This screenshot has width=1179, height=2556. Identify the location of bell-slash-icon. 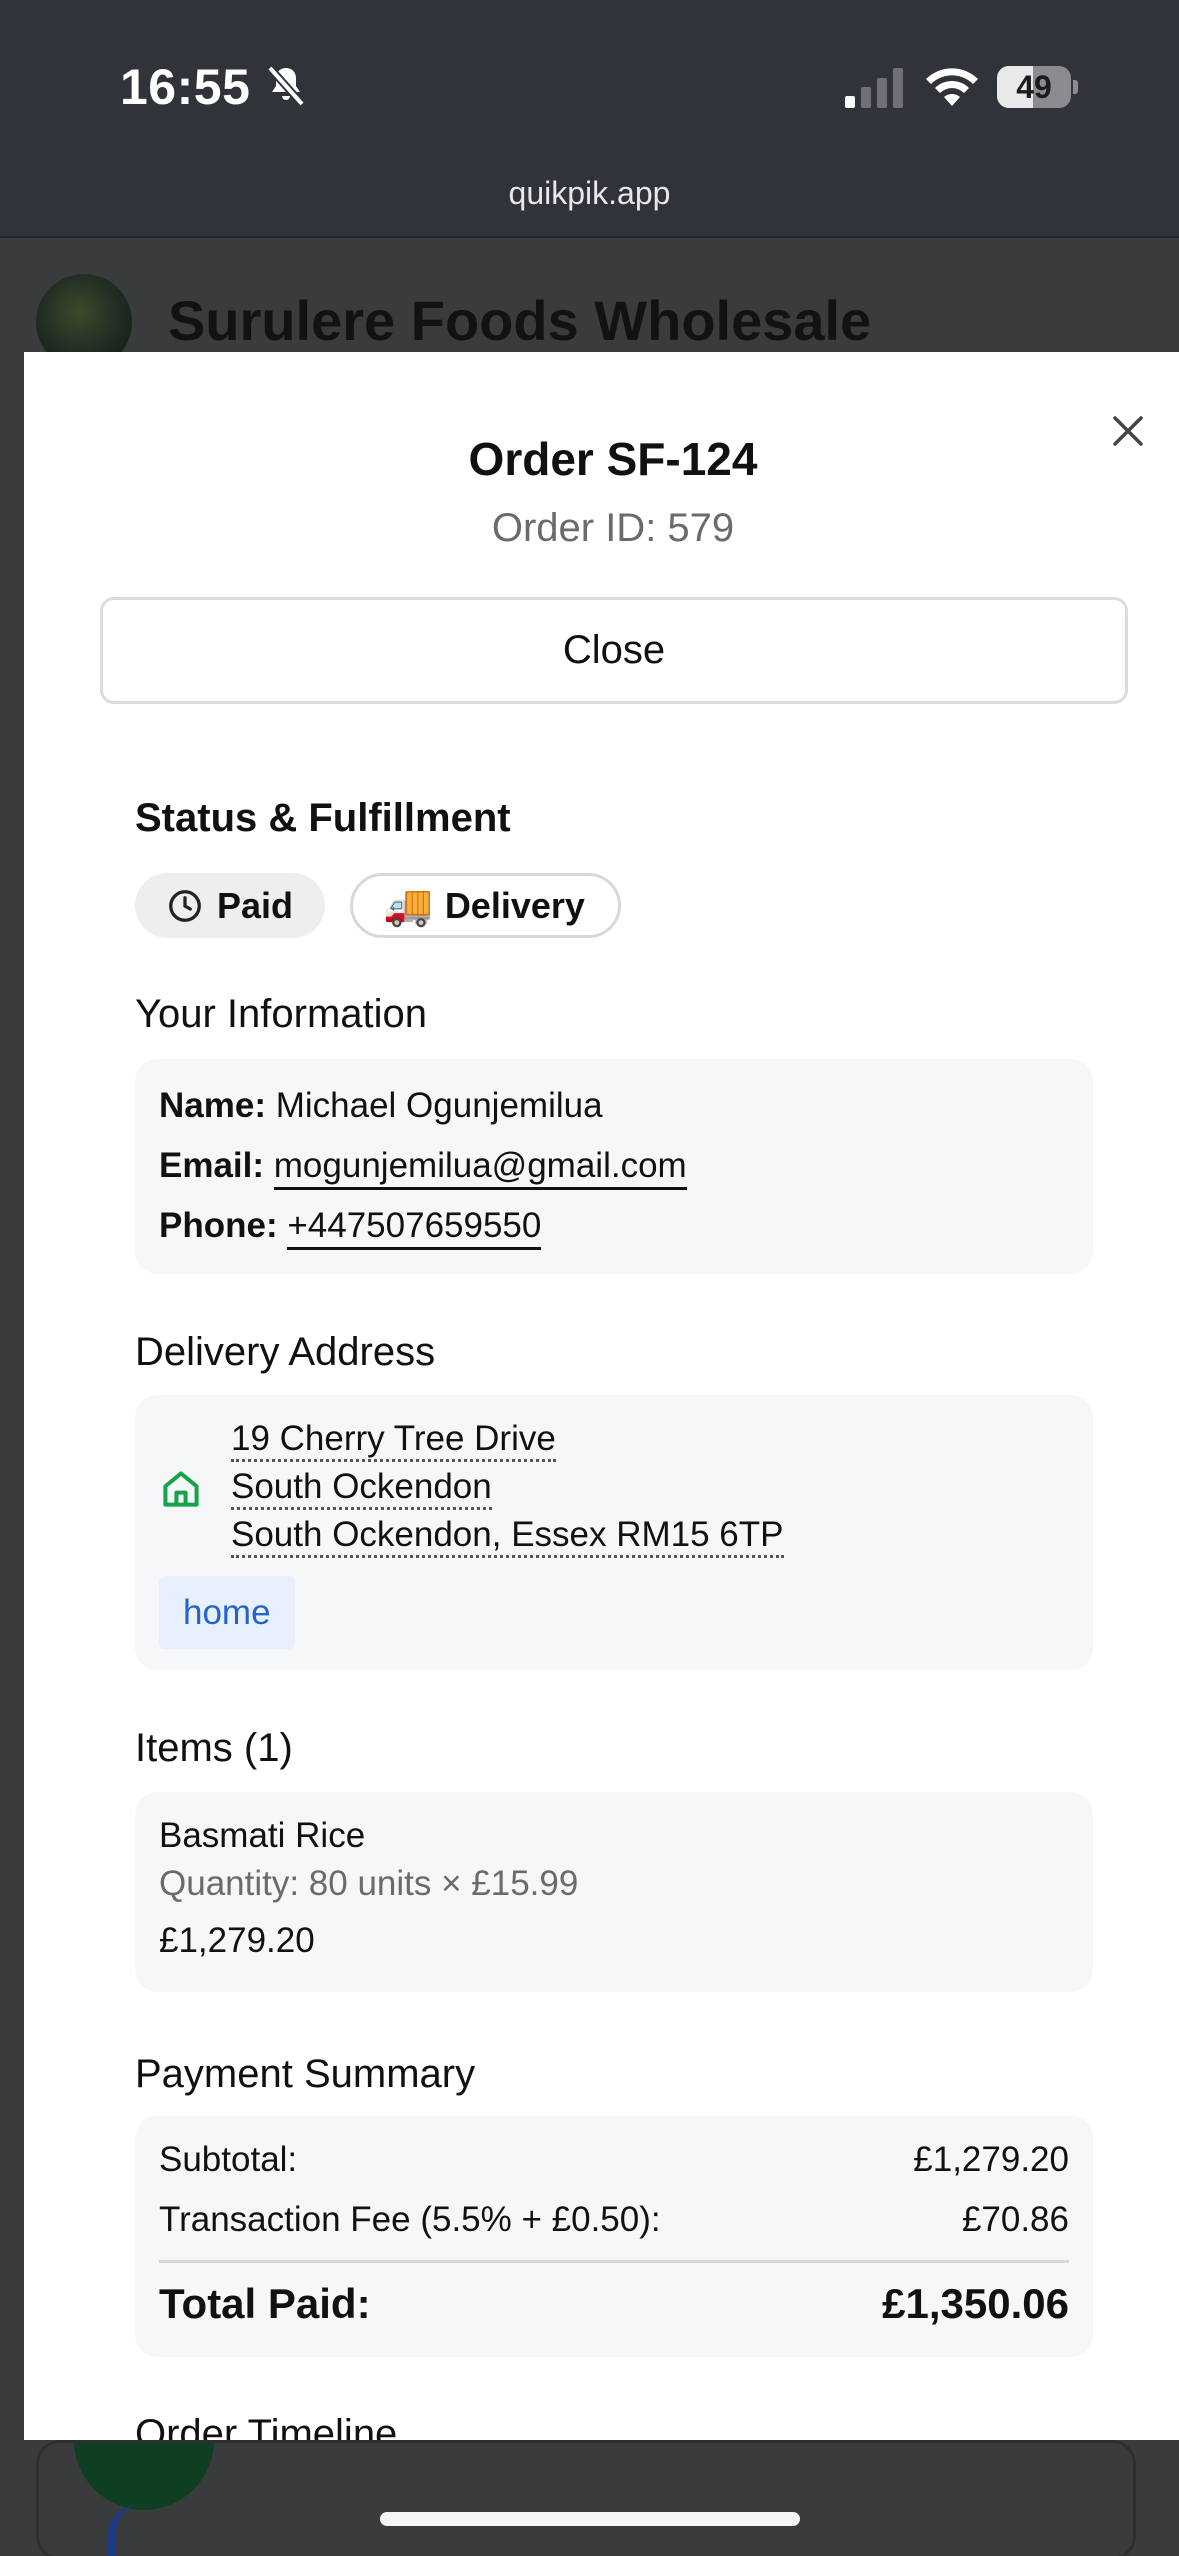
(286, 86).